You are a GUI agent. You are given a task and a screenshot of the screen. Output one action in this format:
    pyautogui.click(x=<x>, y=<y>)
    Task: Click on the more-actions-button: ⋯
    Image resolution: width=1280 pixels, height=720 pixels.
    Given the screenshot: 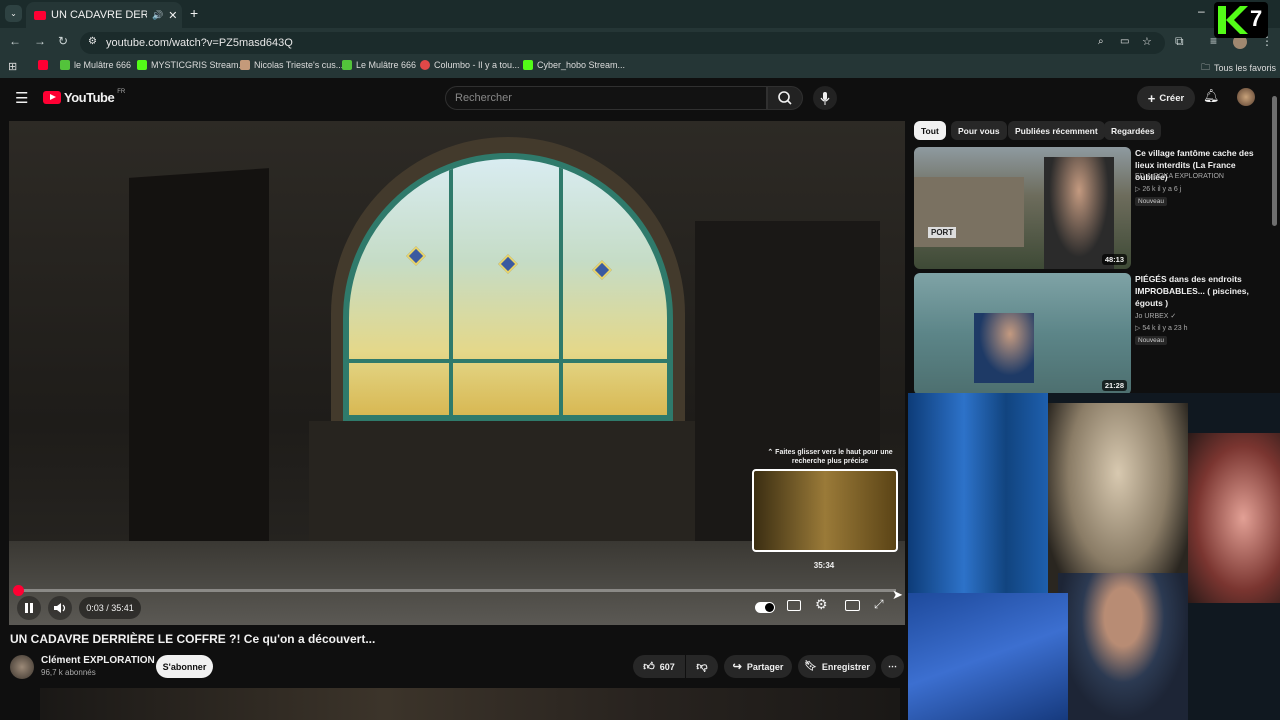 What is the action you would take?
    pyautogui.click(x=892, y=666)
    